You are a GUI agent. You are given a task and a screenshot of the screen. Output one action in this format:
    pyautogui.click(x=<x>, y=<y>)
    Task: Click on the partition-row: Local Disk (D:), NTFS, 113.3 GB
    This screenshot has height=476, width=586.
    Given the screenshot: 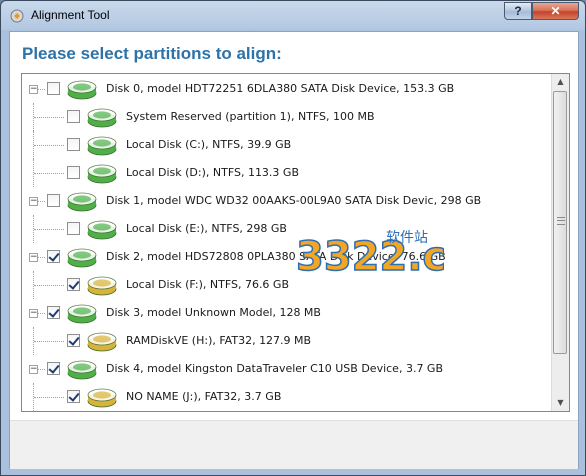 What is the action you would take?
    pyautogui.click(x=286, y=173)
    